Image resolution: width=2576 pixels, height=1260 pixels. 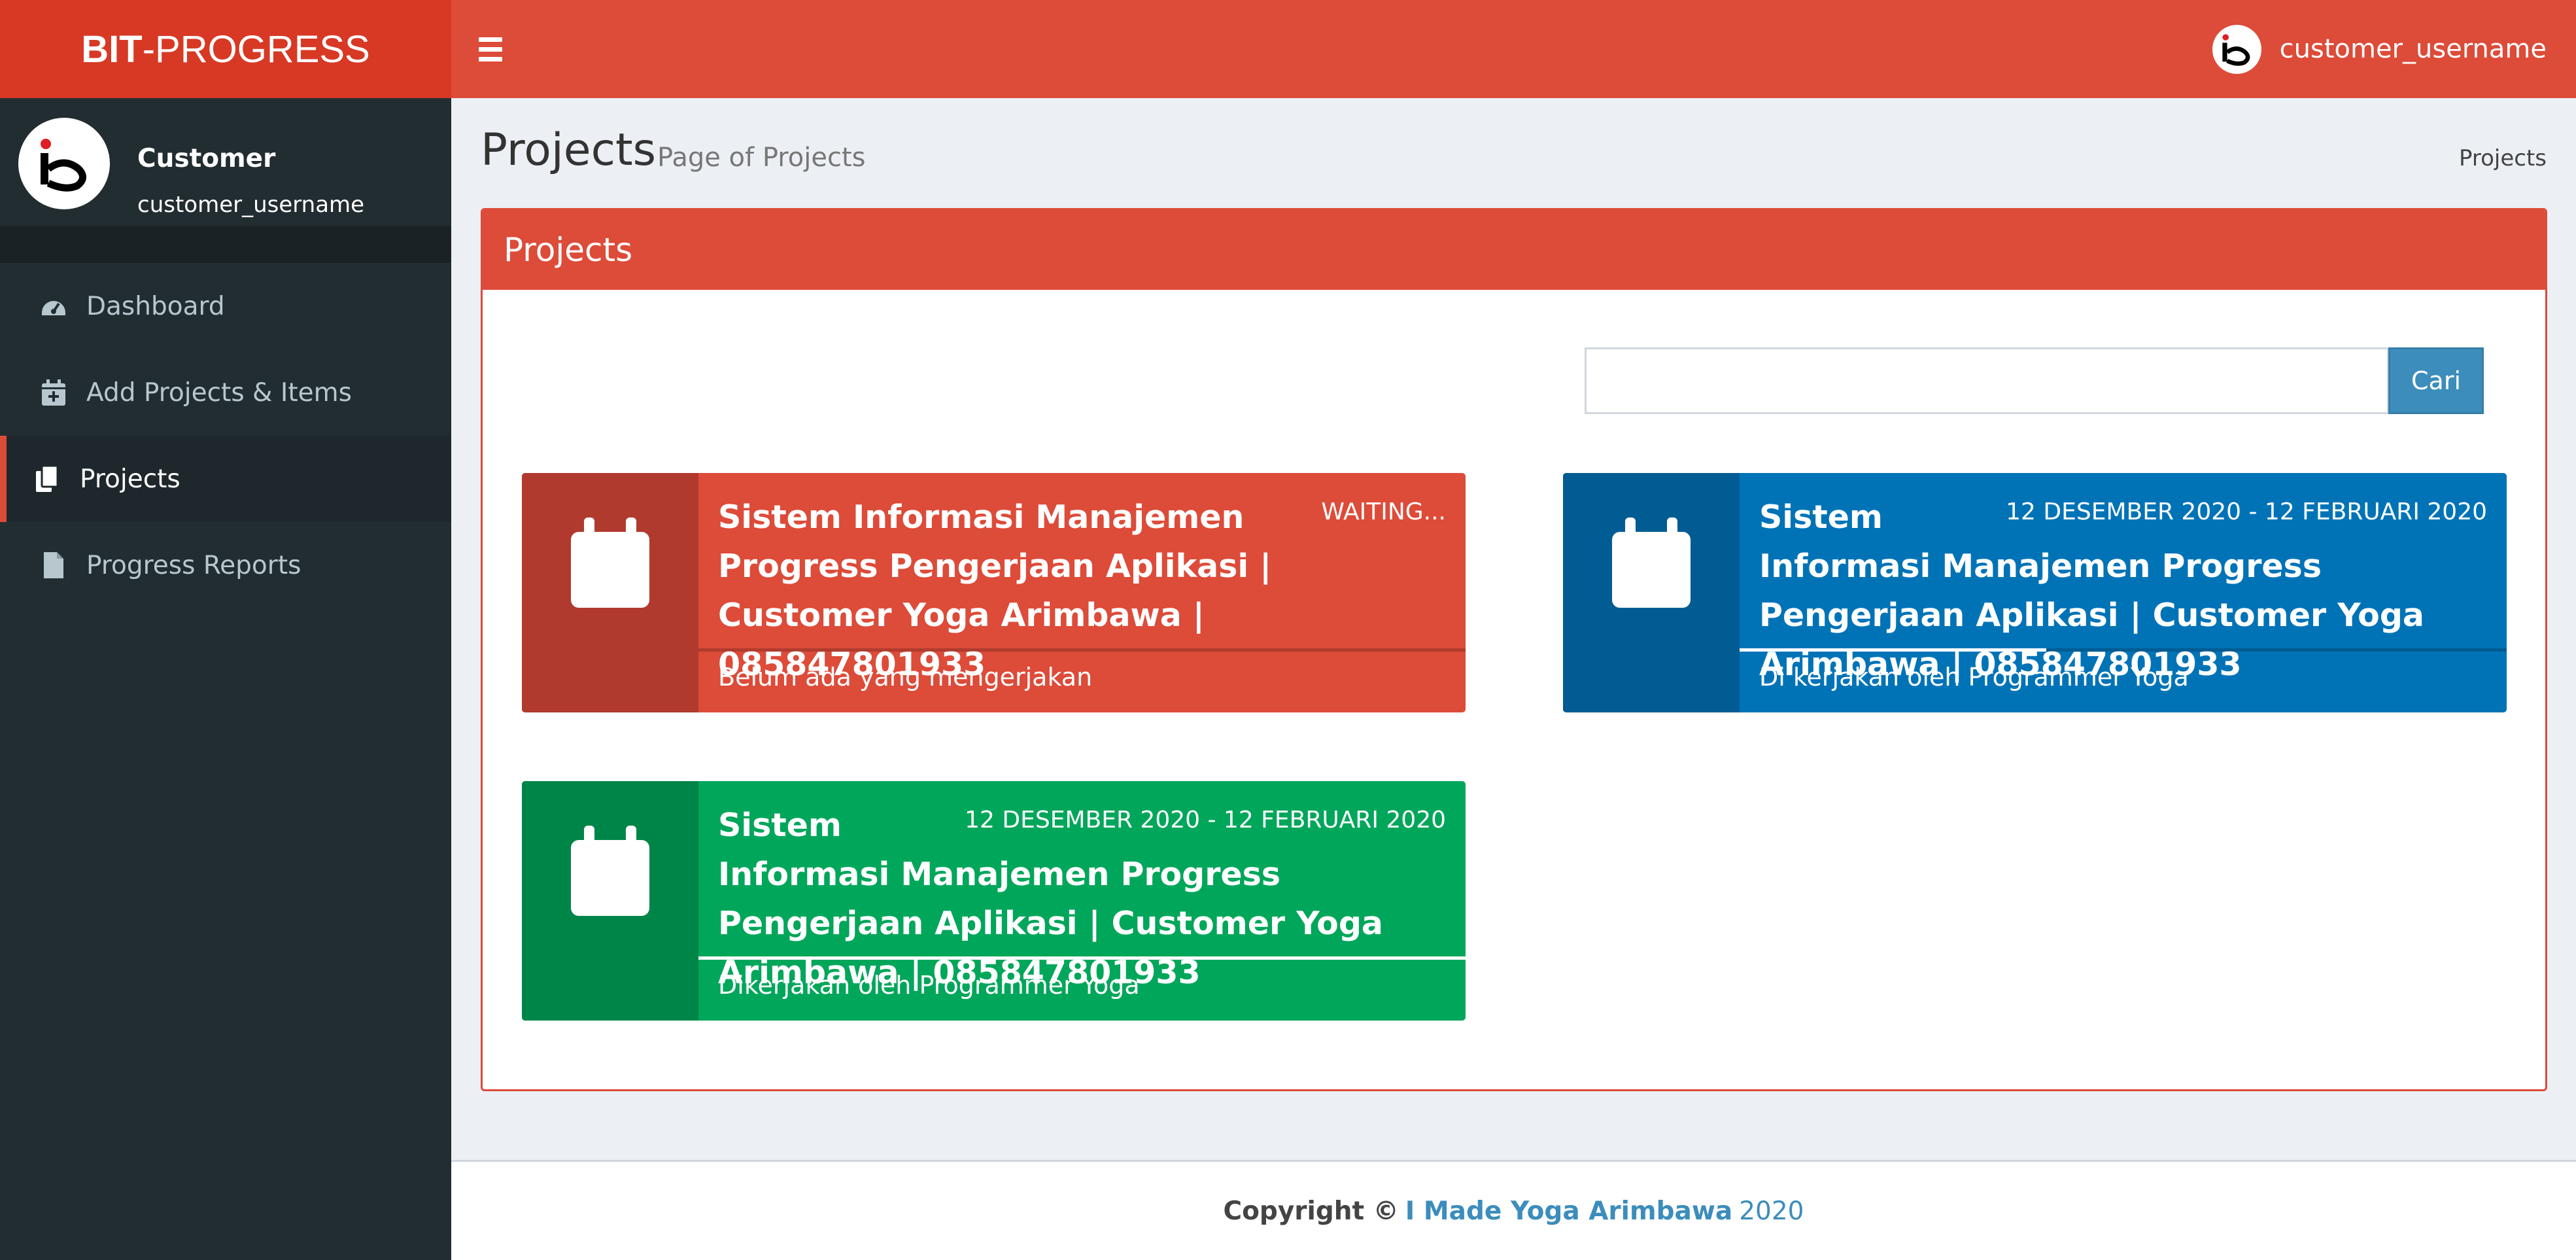 I want to click on sidebar-item-dashboard: Dashboard, so click(x=226, y=306).